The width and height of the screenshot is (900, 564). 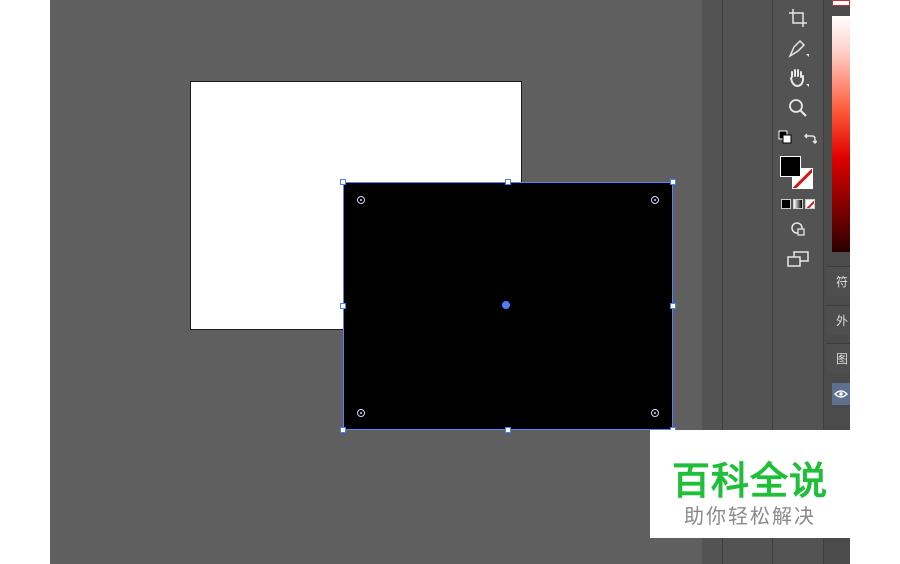 I want to click on watermark: 百科全说 助你轻松解决, so click(x=750, y=484).